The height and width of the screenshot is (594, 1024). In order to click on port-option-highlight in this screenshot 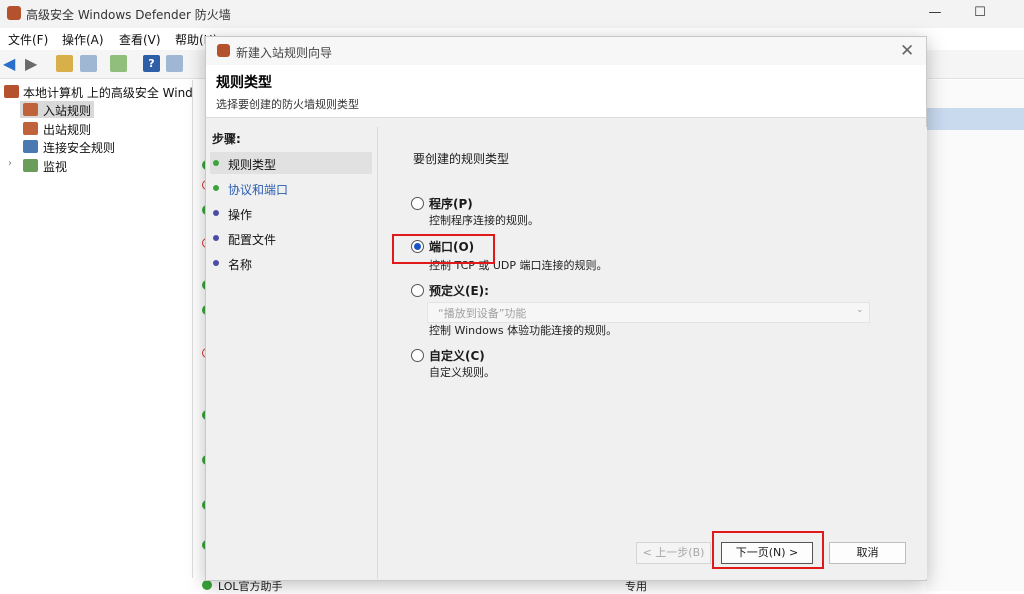, I will do `click(443, 249)`.